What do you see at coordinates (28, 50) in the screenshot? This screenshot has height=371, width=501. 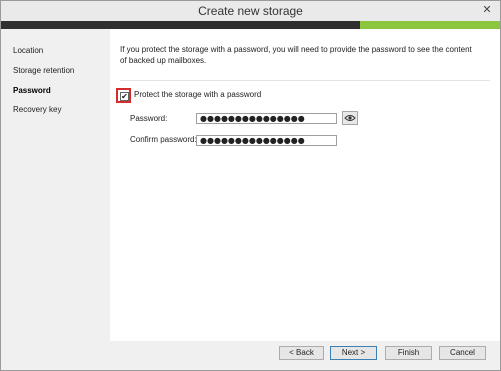 I see `sidebar-item-location: Location` at bounding box center [28, 50].